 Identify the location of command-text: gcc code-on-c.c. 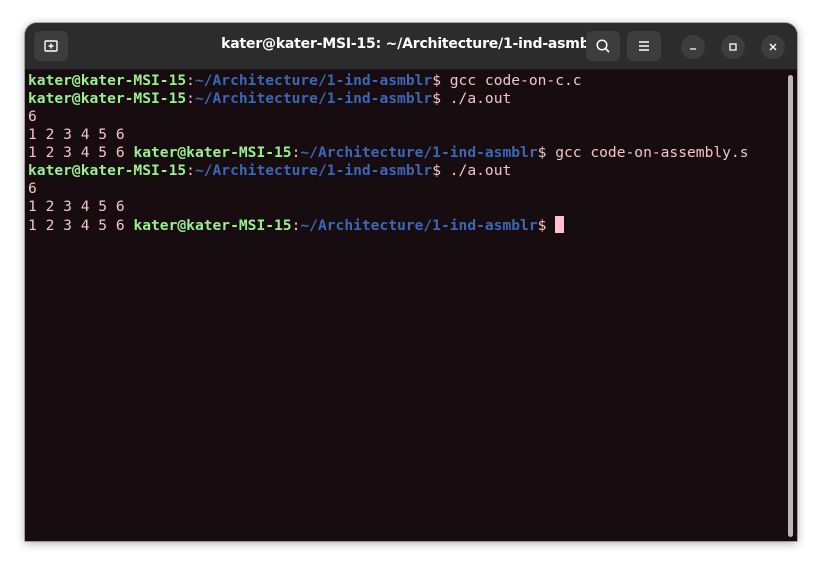
(515, 80).